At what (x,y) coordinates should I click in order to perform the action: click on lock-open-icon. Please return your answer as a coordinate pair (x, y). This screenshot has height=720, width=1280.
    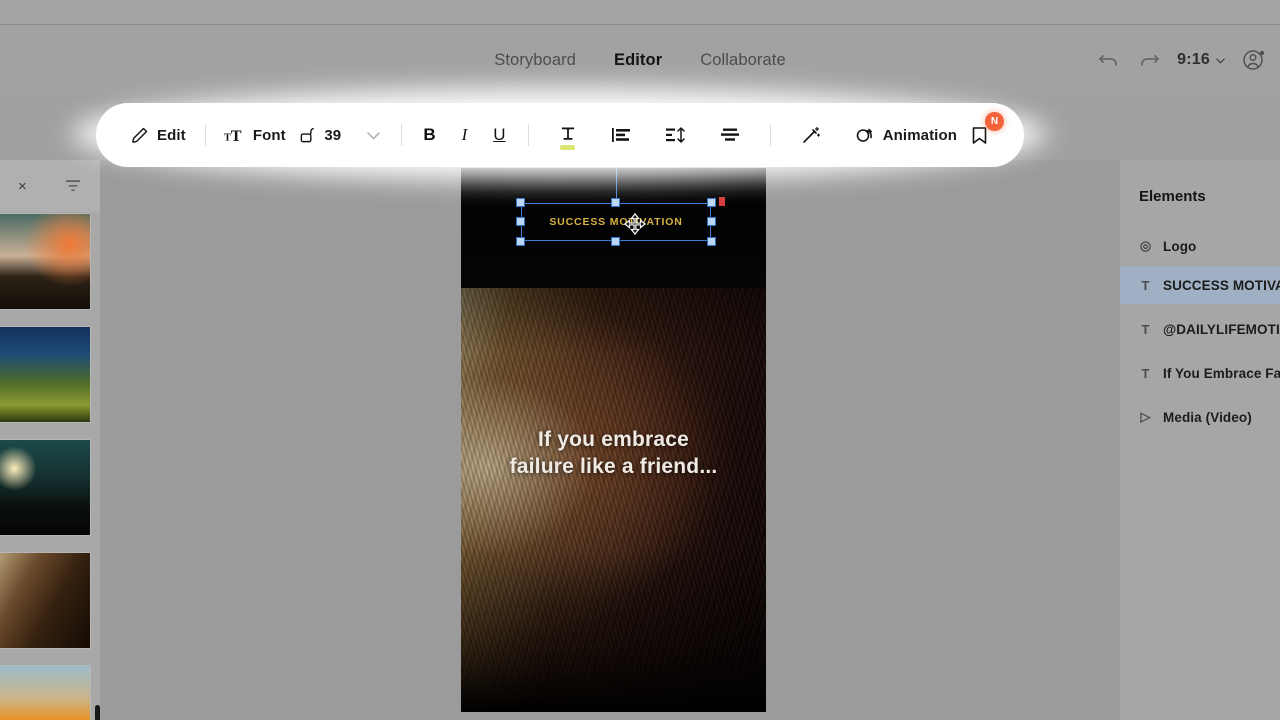
    Looking at the image, I should click on (307, 135).